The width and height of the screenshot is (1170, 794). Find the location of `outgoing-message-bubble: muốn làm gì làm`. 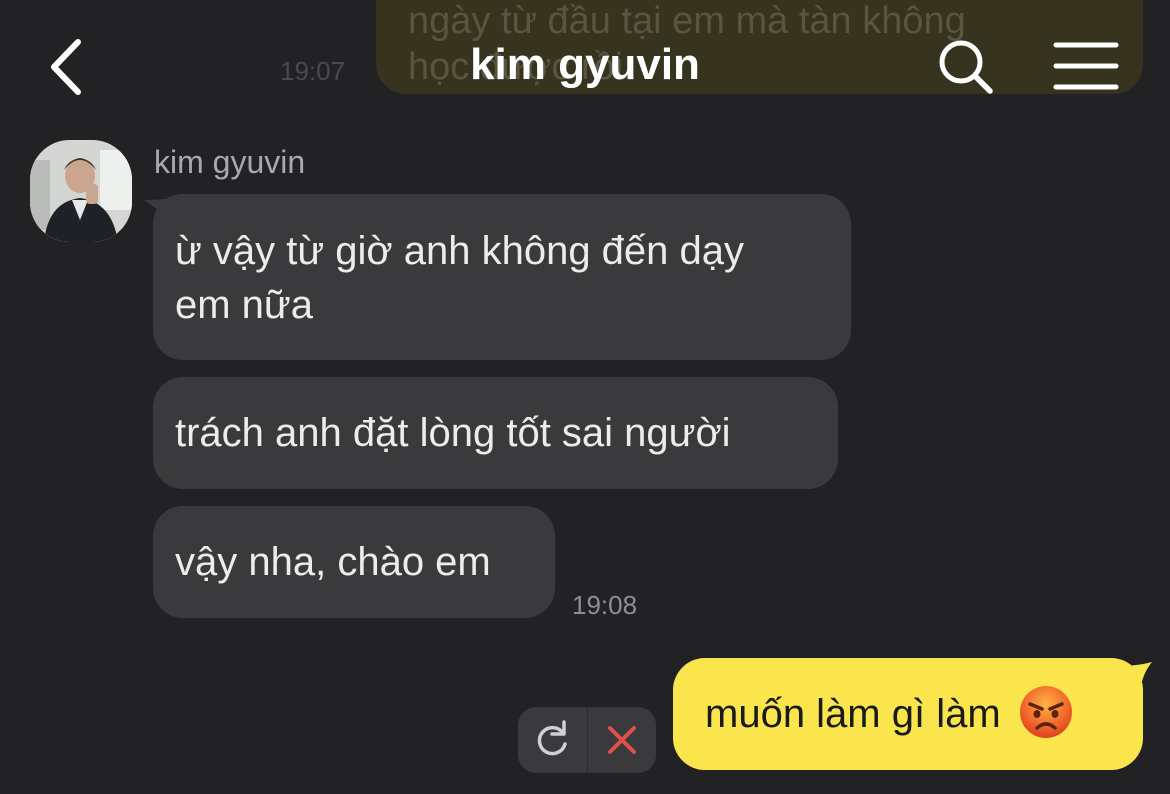

outgoing-message-bubble: muốn làm gì làm is located at coordinates (908, 714).